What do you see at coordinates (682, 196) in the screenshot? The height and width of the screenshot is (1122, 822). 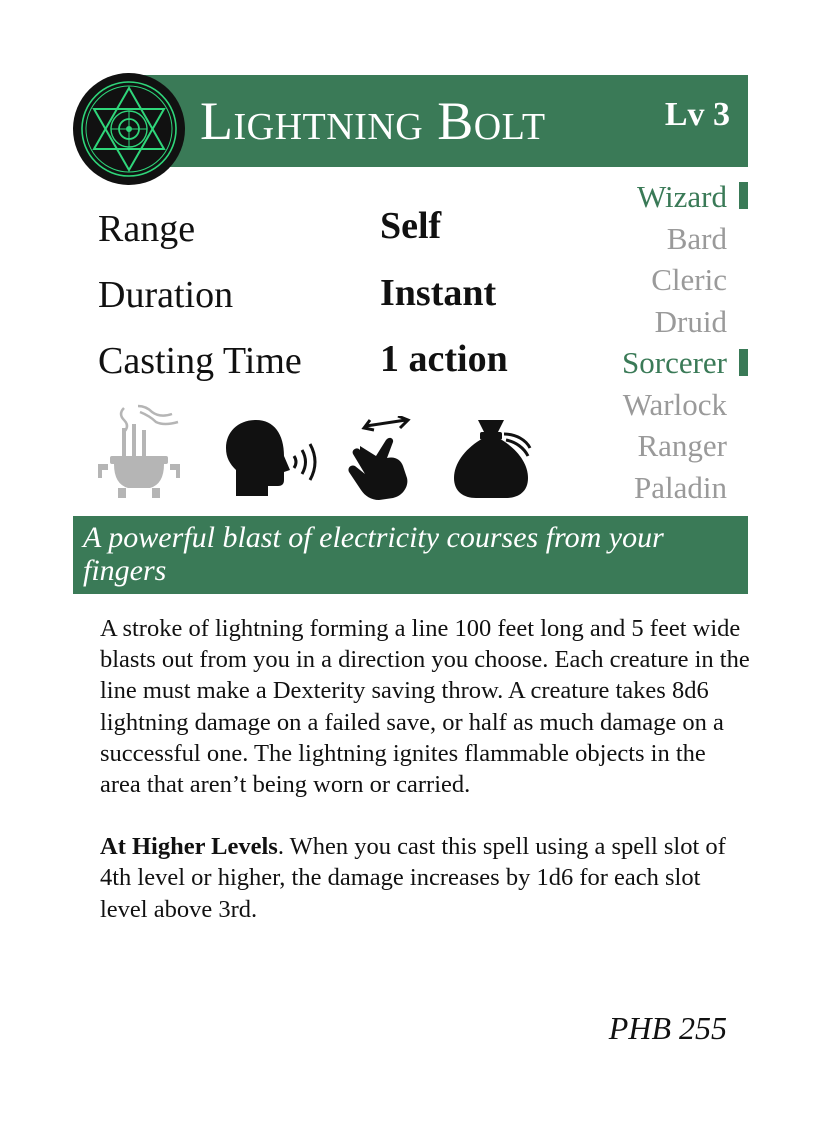 I see `class-wizard: Wizard` at bounding box center [682, 196].